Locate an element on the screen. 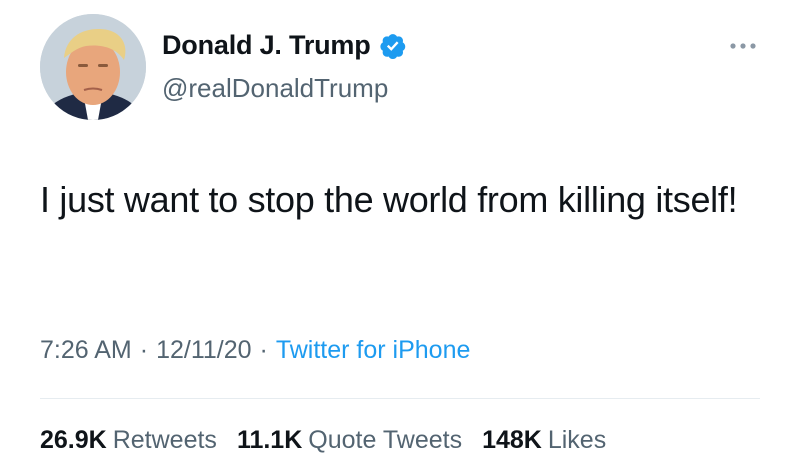 Image resolution: width=800 pixels, height=455 pixels. avatar-image is located at coordinates (93, 67).